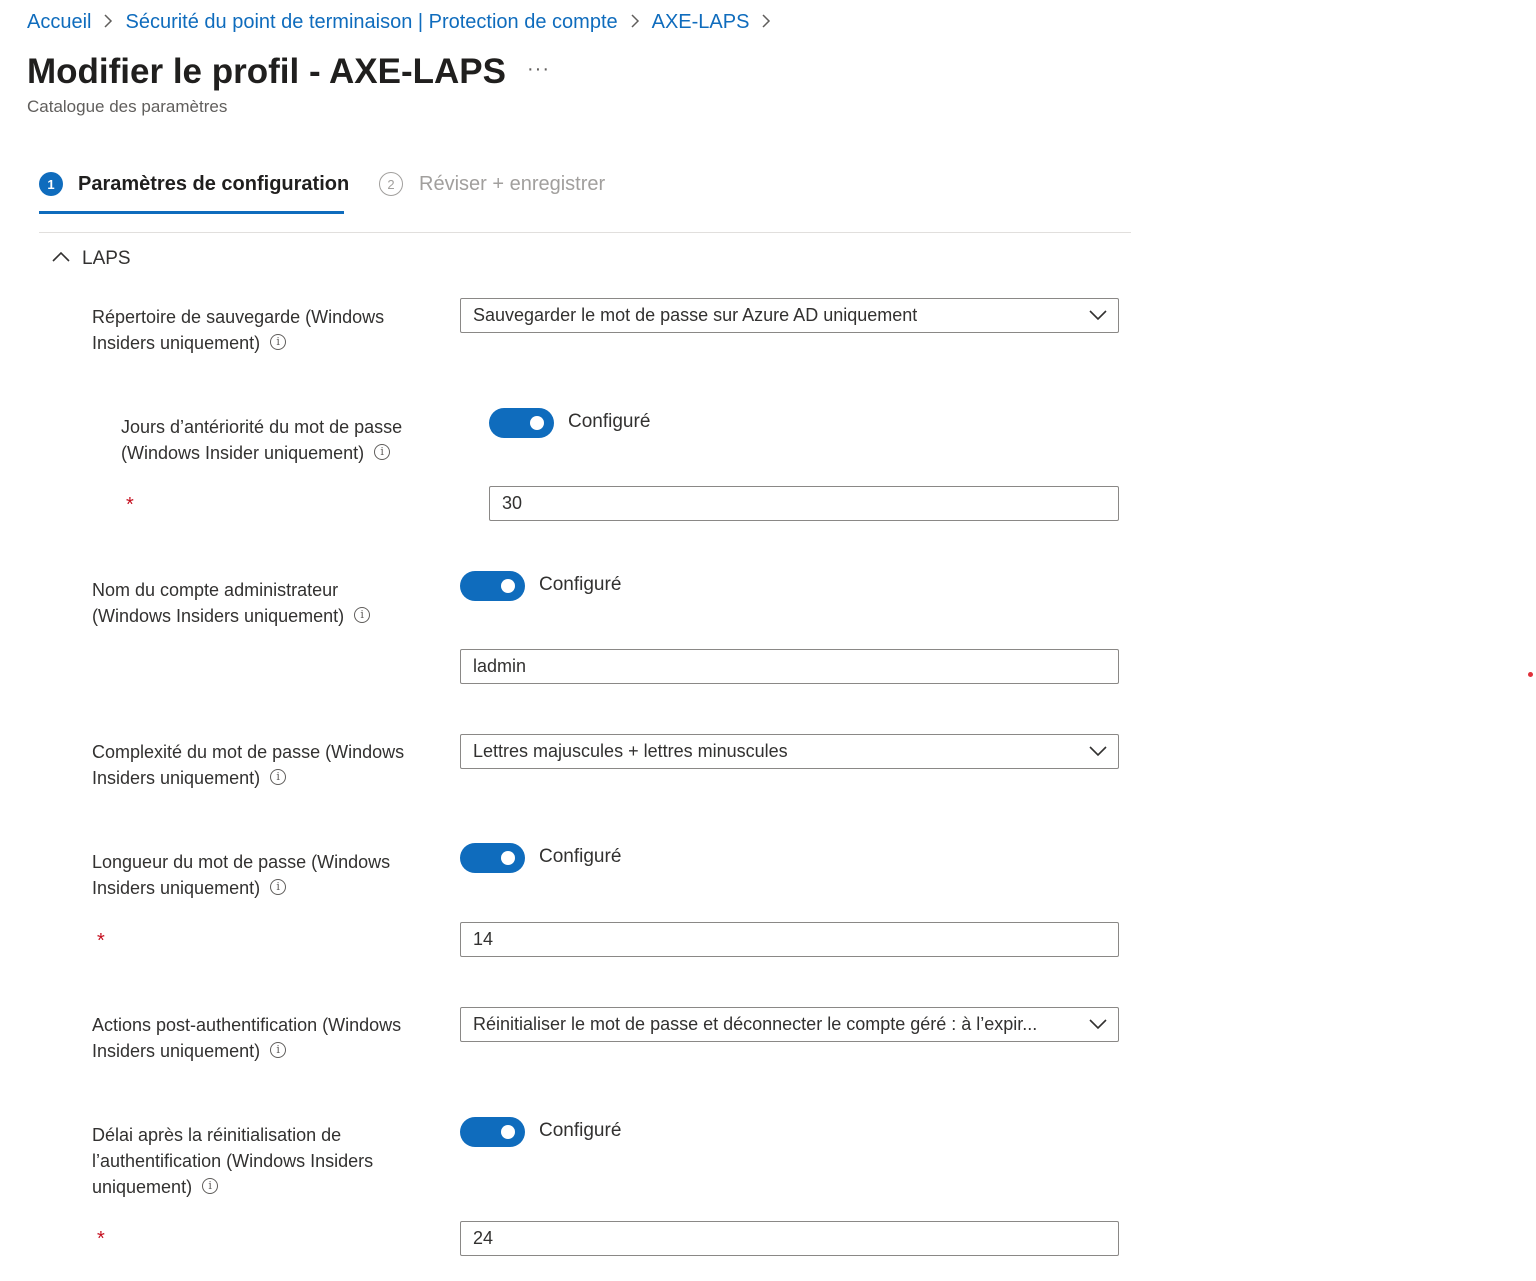 The image size is (1536, 1281). Describe the element at coordinates (789, 666) in the screenshot. I see `admin-account-input: ladmin` at that location.